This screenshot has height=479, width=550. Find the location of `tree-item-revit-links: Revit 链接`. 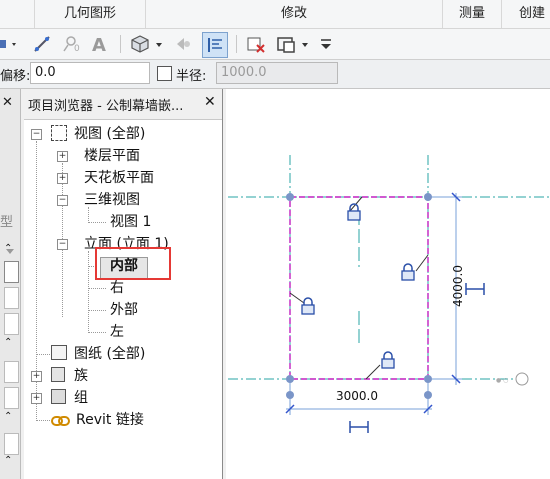

tree-item-revit-links: Revit 链接 is located at coordinates (110, 420).